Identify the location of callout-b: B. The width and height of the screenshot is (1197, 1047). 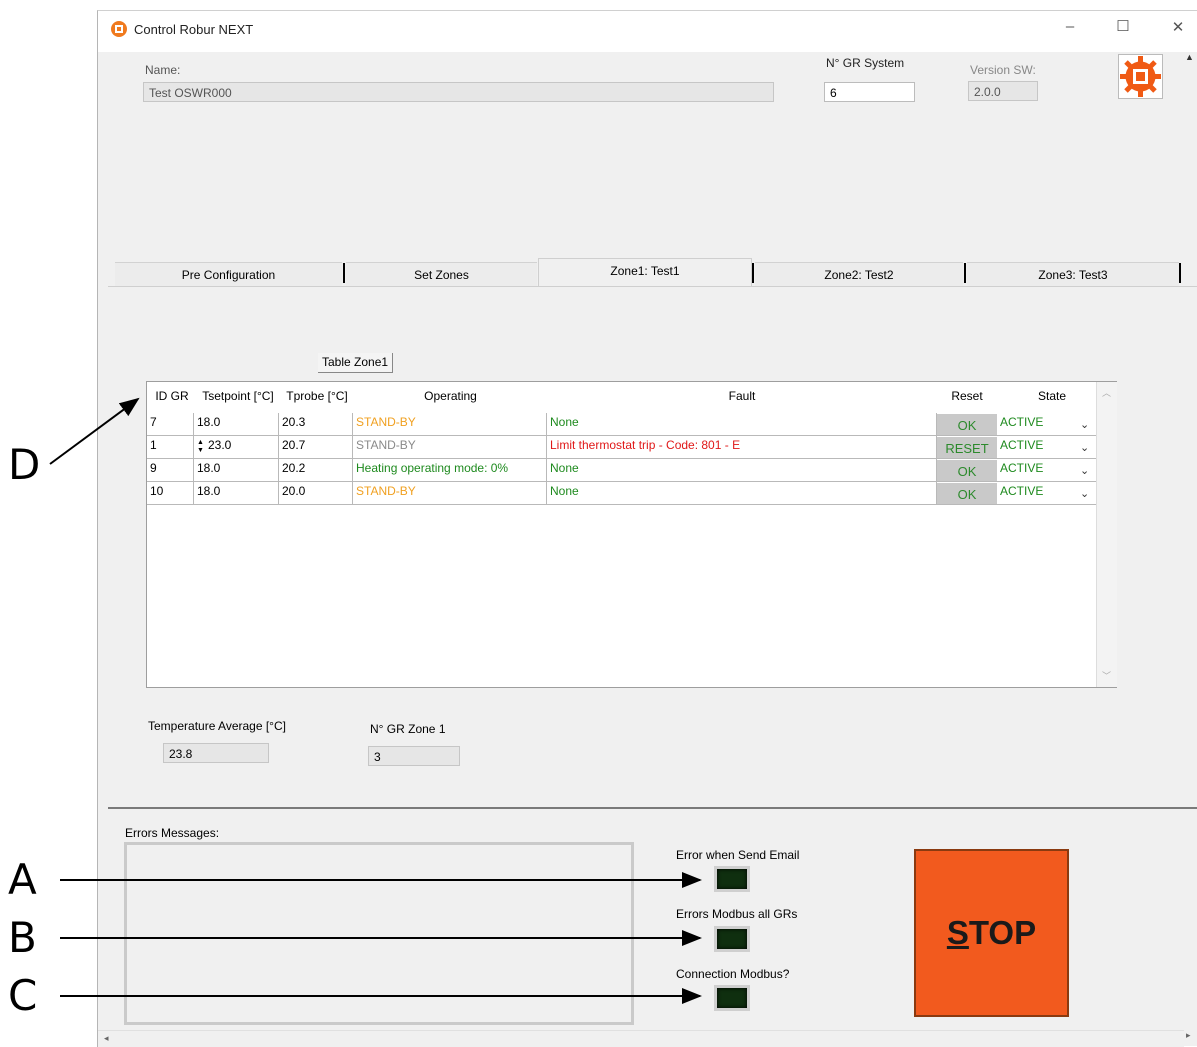
(22, 937).